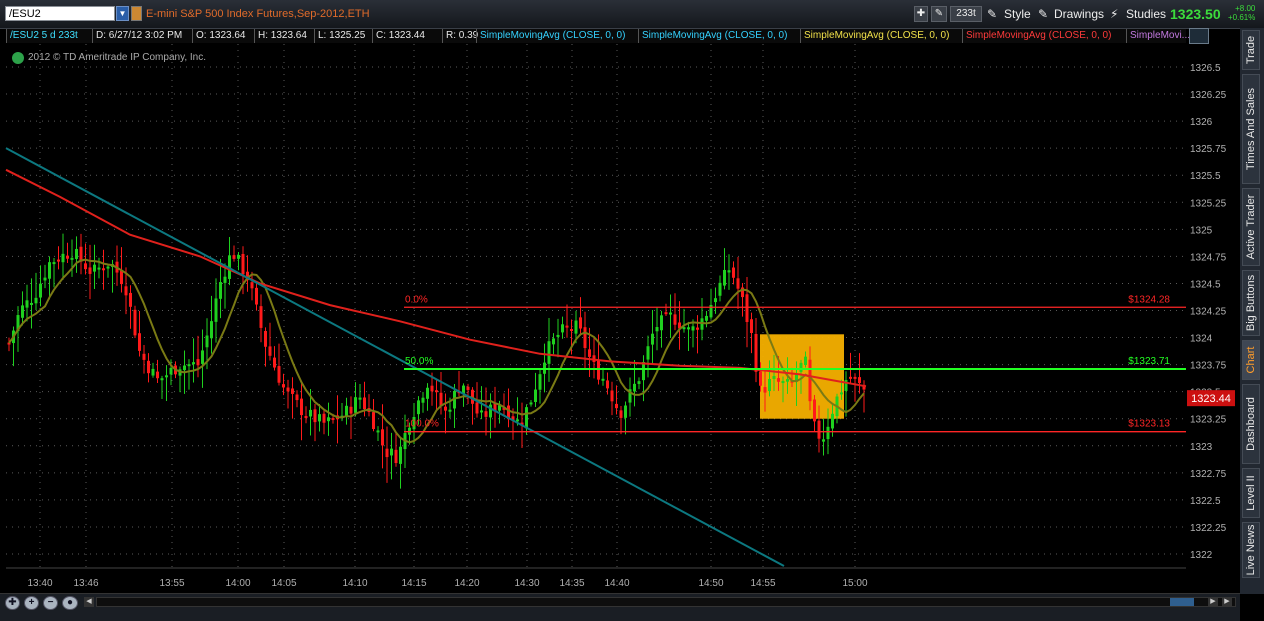 This screenshot has width=1264, height=621. I want to click on tab-live-news: Live News, so click(1251, 550).